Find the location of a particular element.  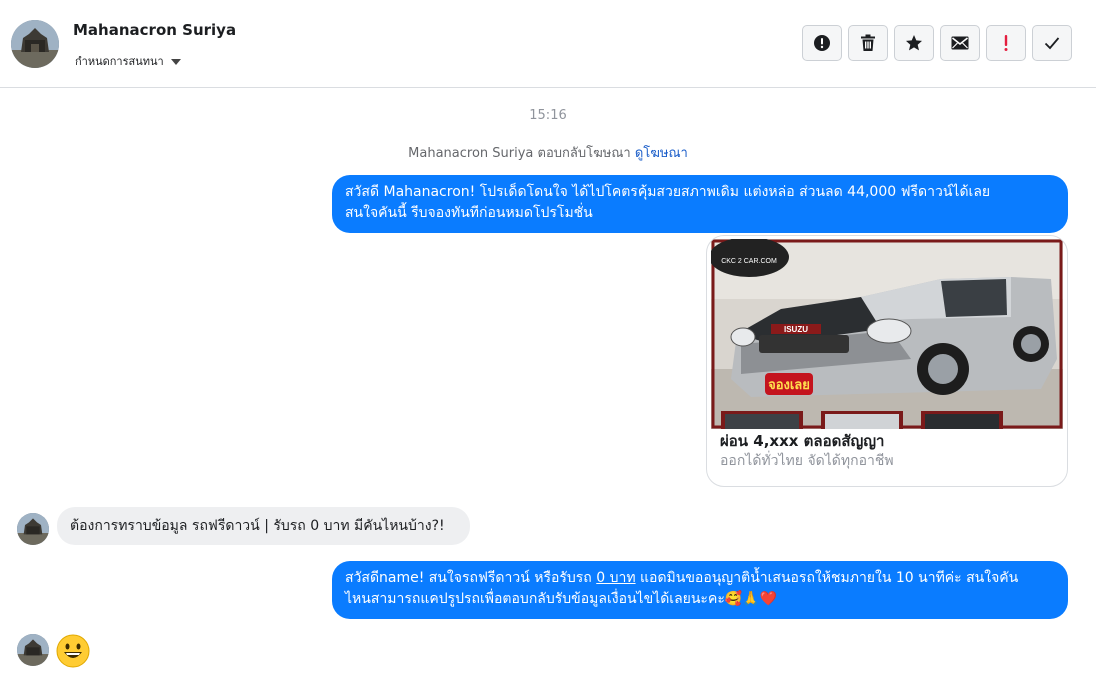

exclamation-icon is located at coordinates (1006, 43).